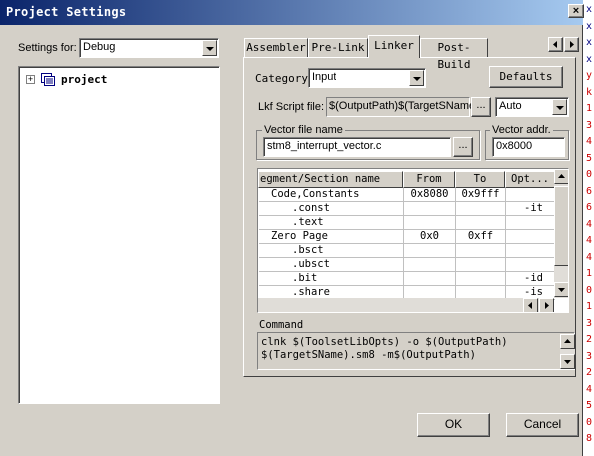 This screenshot has height=456, width=594. What do you see at coordinates (589, 290) in the screenshot?
I see `background-char: 0` at bounding box center [589, 290].